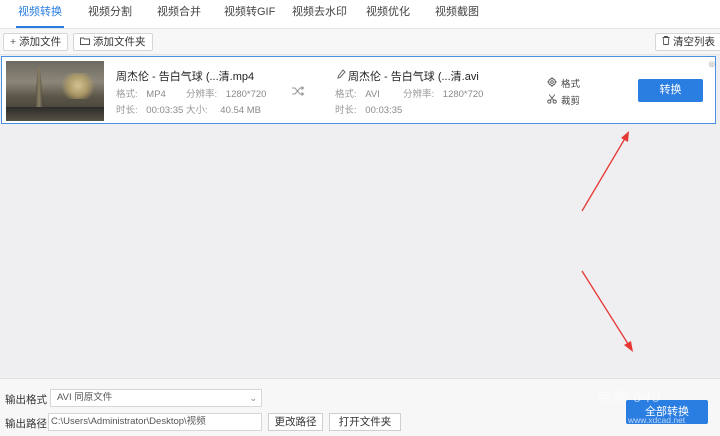 This screenshot has height=436, width=720. Describe the element at coordinates (606, 309) in the screenshot. I see `arrow-to-convert-all-button` at that location.